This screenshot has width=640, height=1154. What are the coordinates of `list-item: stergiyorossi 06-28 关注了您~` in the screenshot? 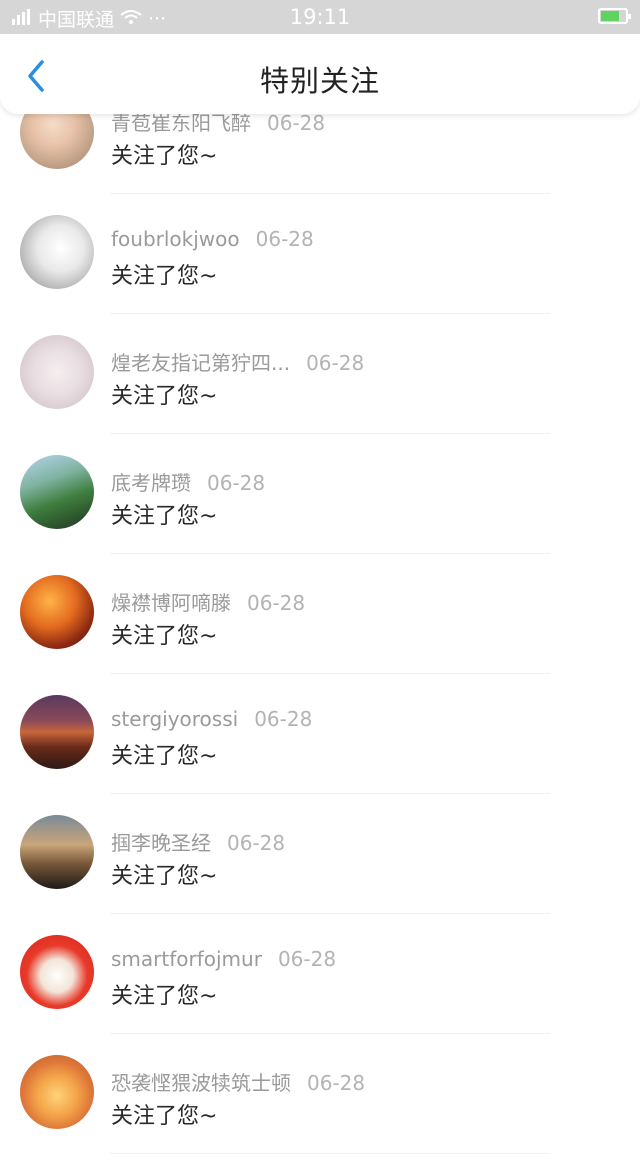 It's located at (320, 734).